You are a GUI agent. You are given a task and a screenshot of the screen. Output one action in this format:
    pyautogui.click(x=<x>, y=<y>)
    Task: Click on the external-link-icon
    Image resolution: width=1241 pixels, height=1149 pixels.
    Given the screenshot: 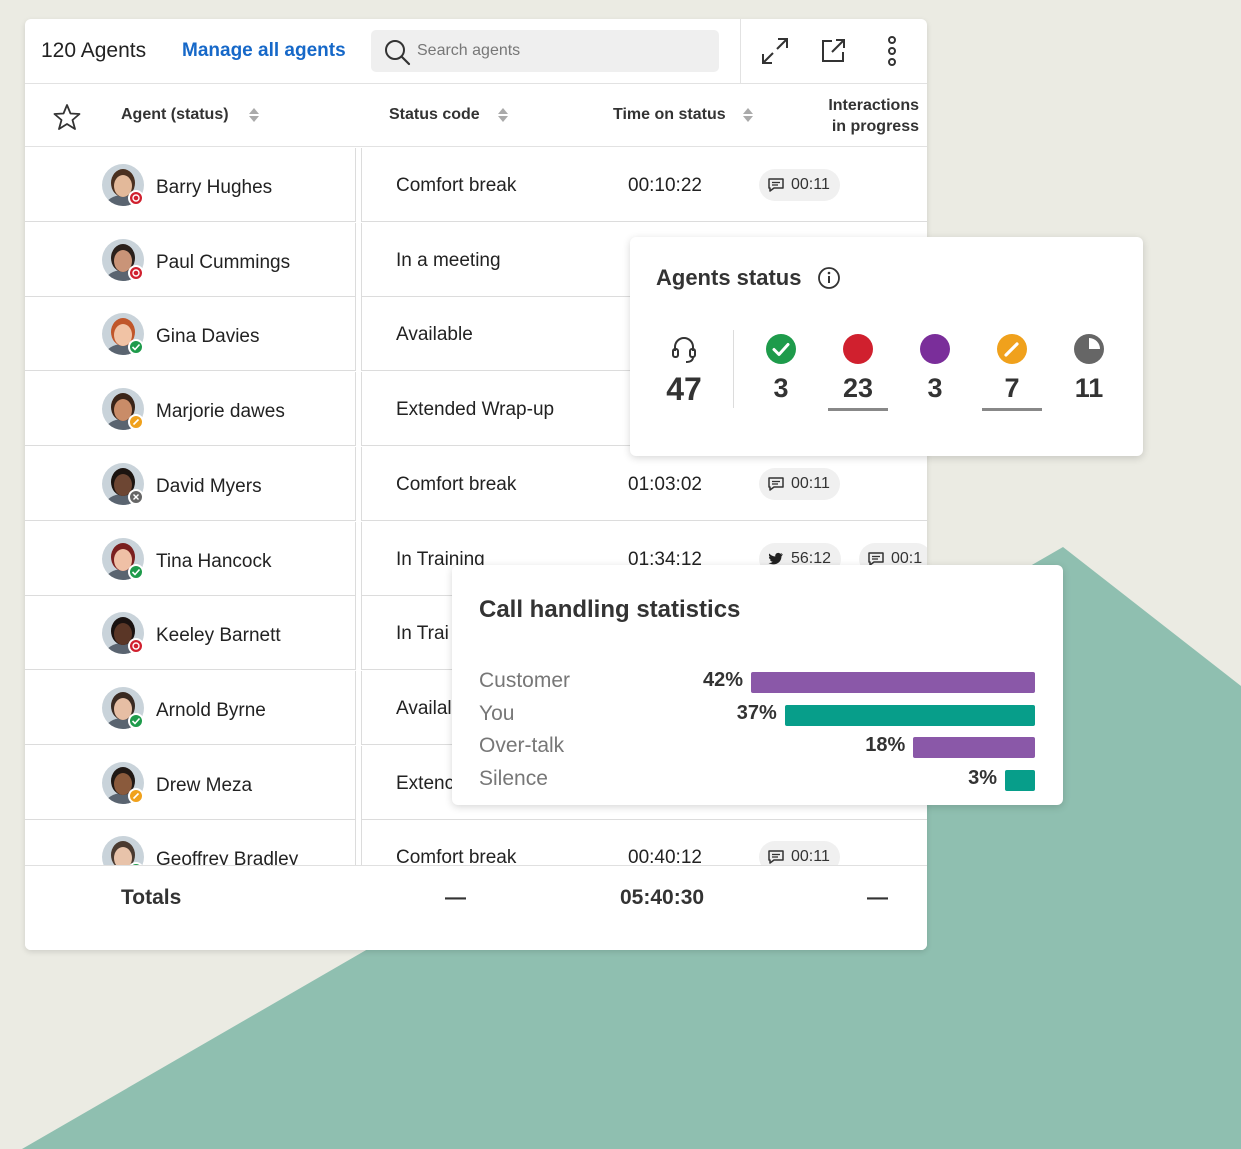 What is the action you would take?
    pyautogui.click(x=833, y=51)
    